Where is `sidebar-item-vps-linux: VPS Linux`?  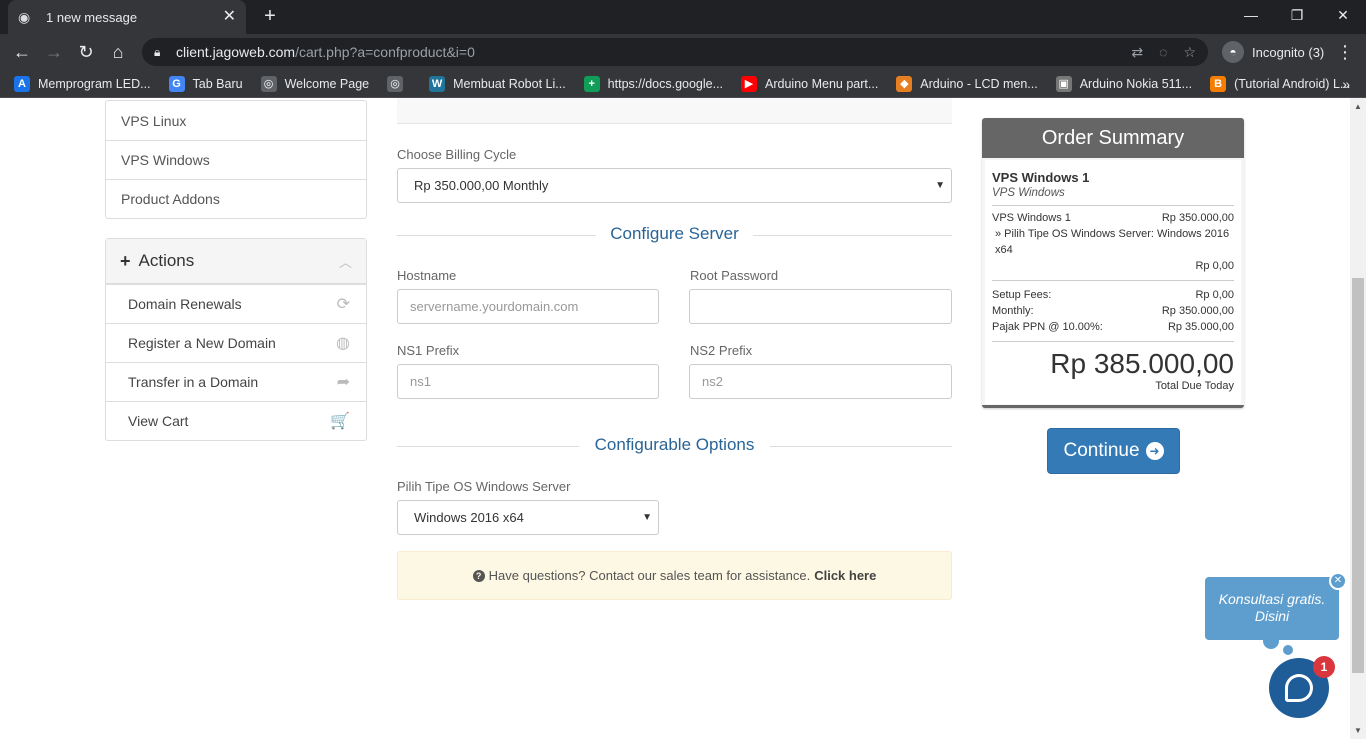
sidebar-item-vps-linux: VPS Linux is located at coordinates (236, 120).